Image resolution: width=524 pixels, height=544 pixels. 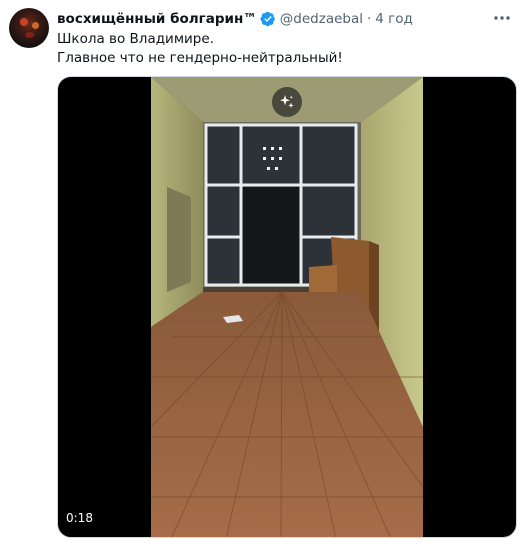 What do you see at coordinates (135, 39) in the screenshot?
I see `tweet-text-line: Школа во Владимире.` at bounding box center [135, 39].